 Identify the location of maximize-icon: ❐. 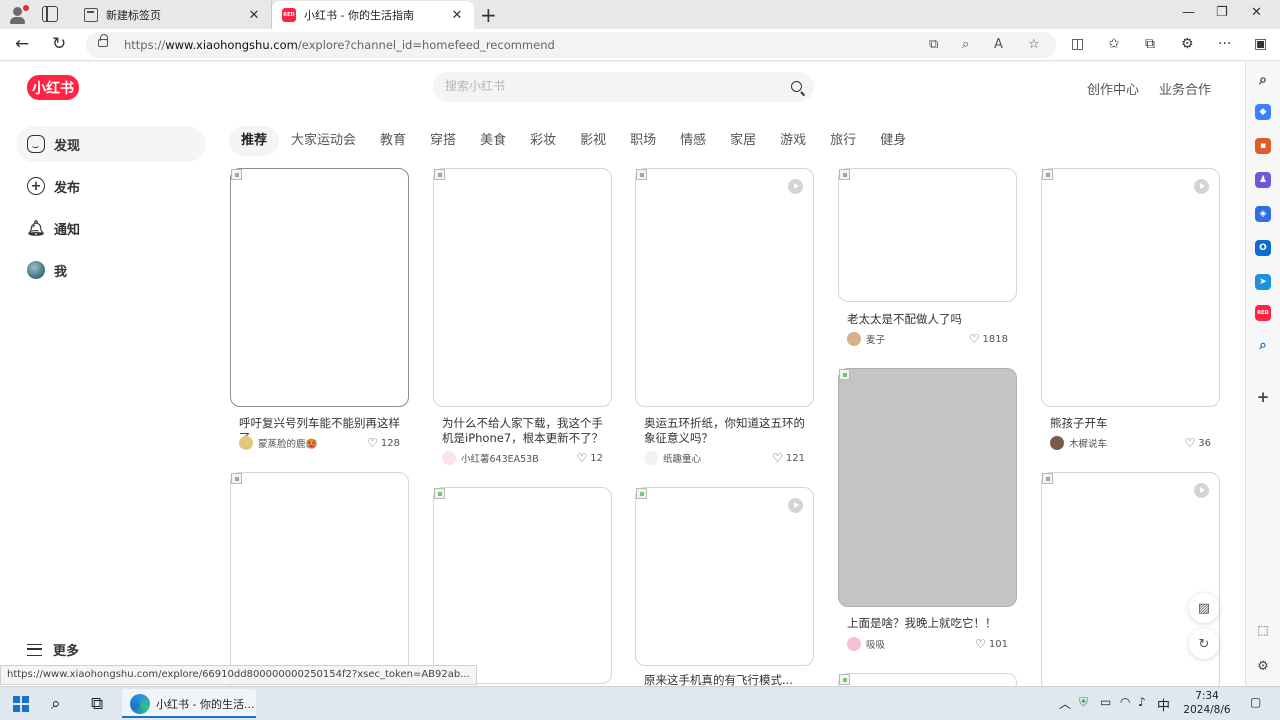
(1222, 12).